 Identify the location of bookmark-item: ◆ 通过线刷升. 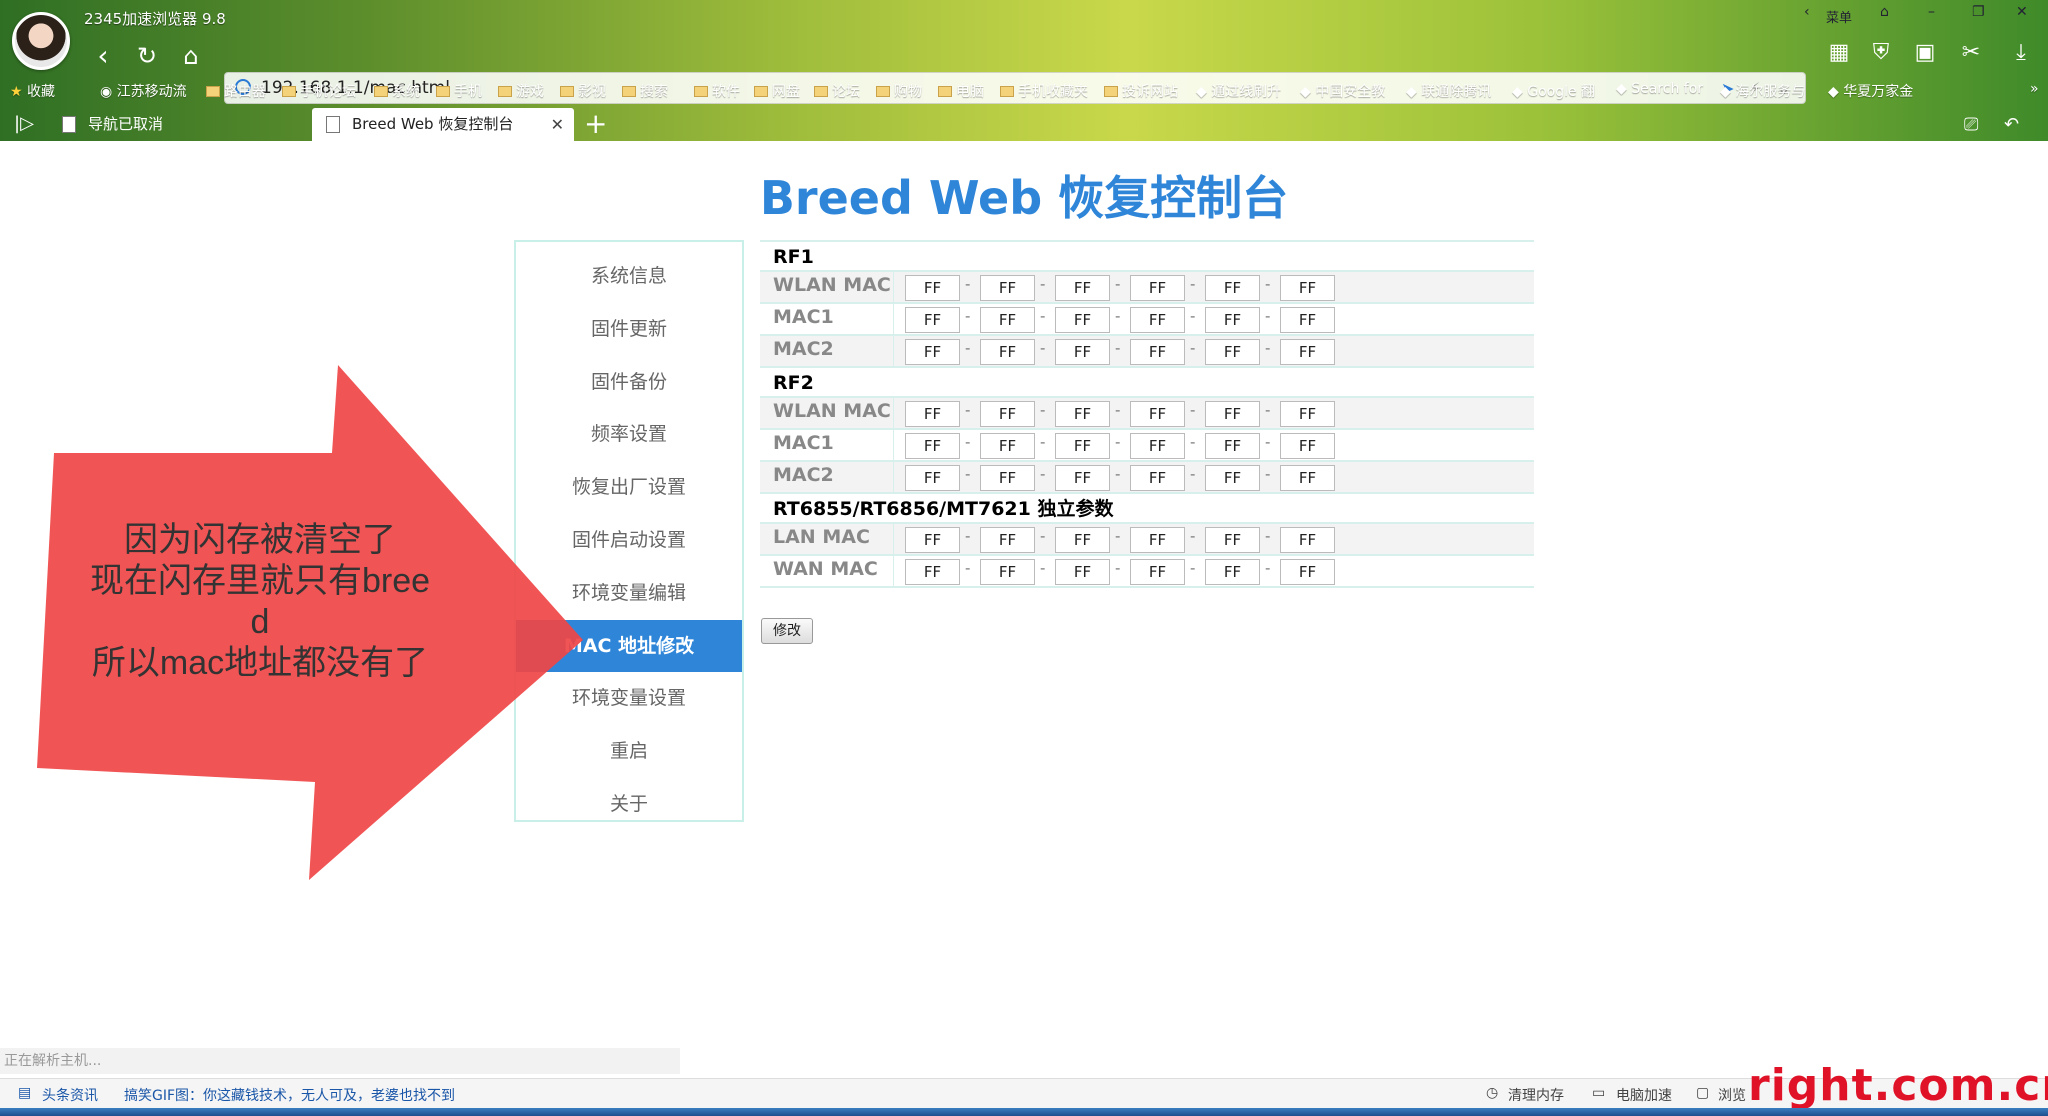
(1238, 91).